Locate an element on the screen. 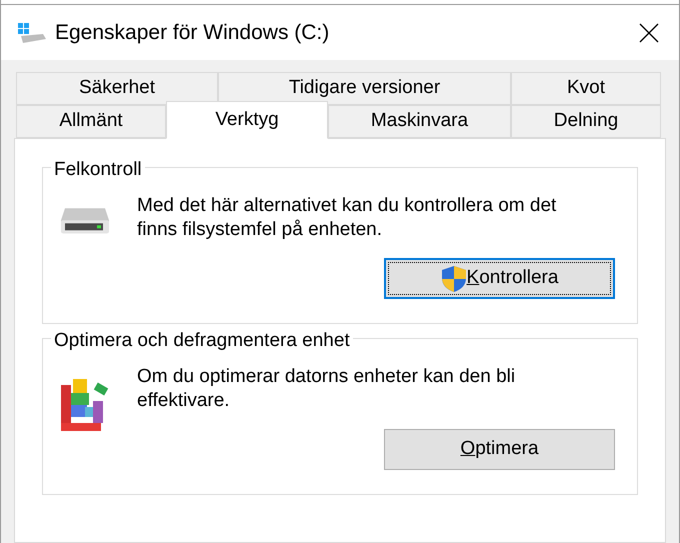  tab: Allmänt is located at coordinates (91, 121).